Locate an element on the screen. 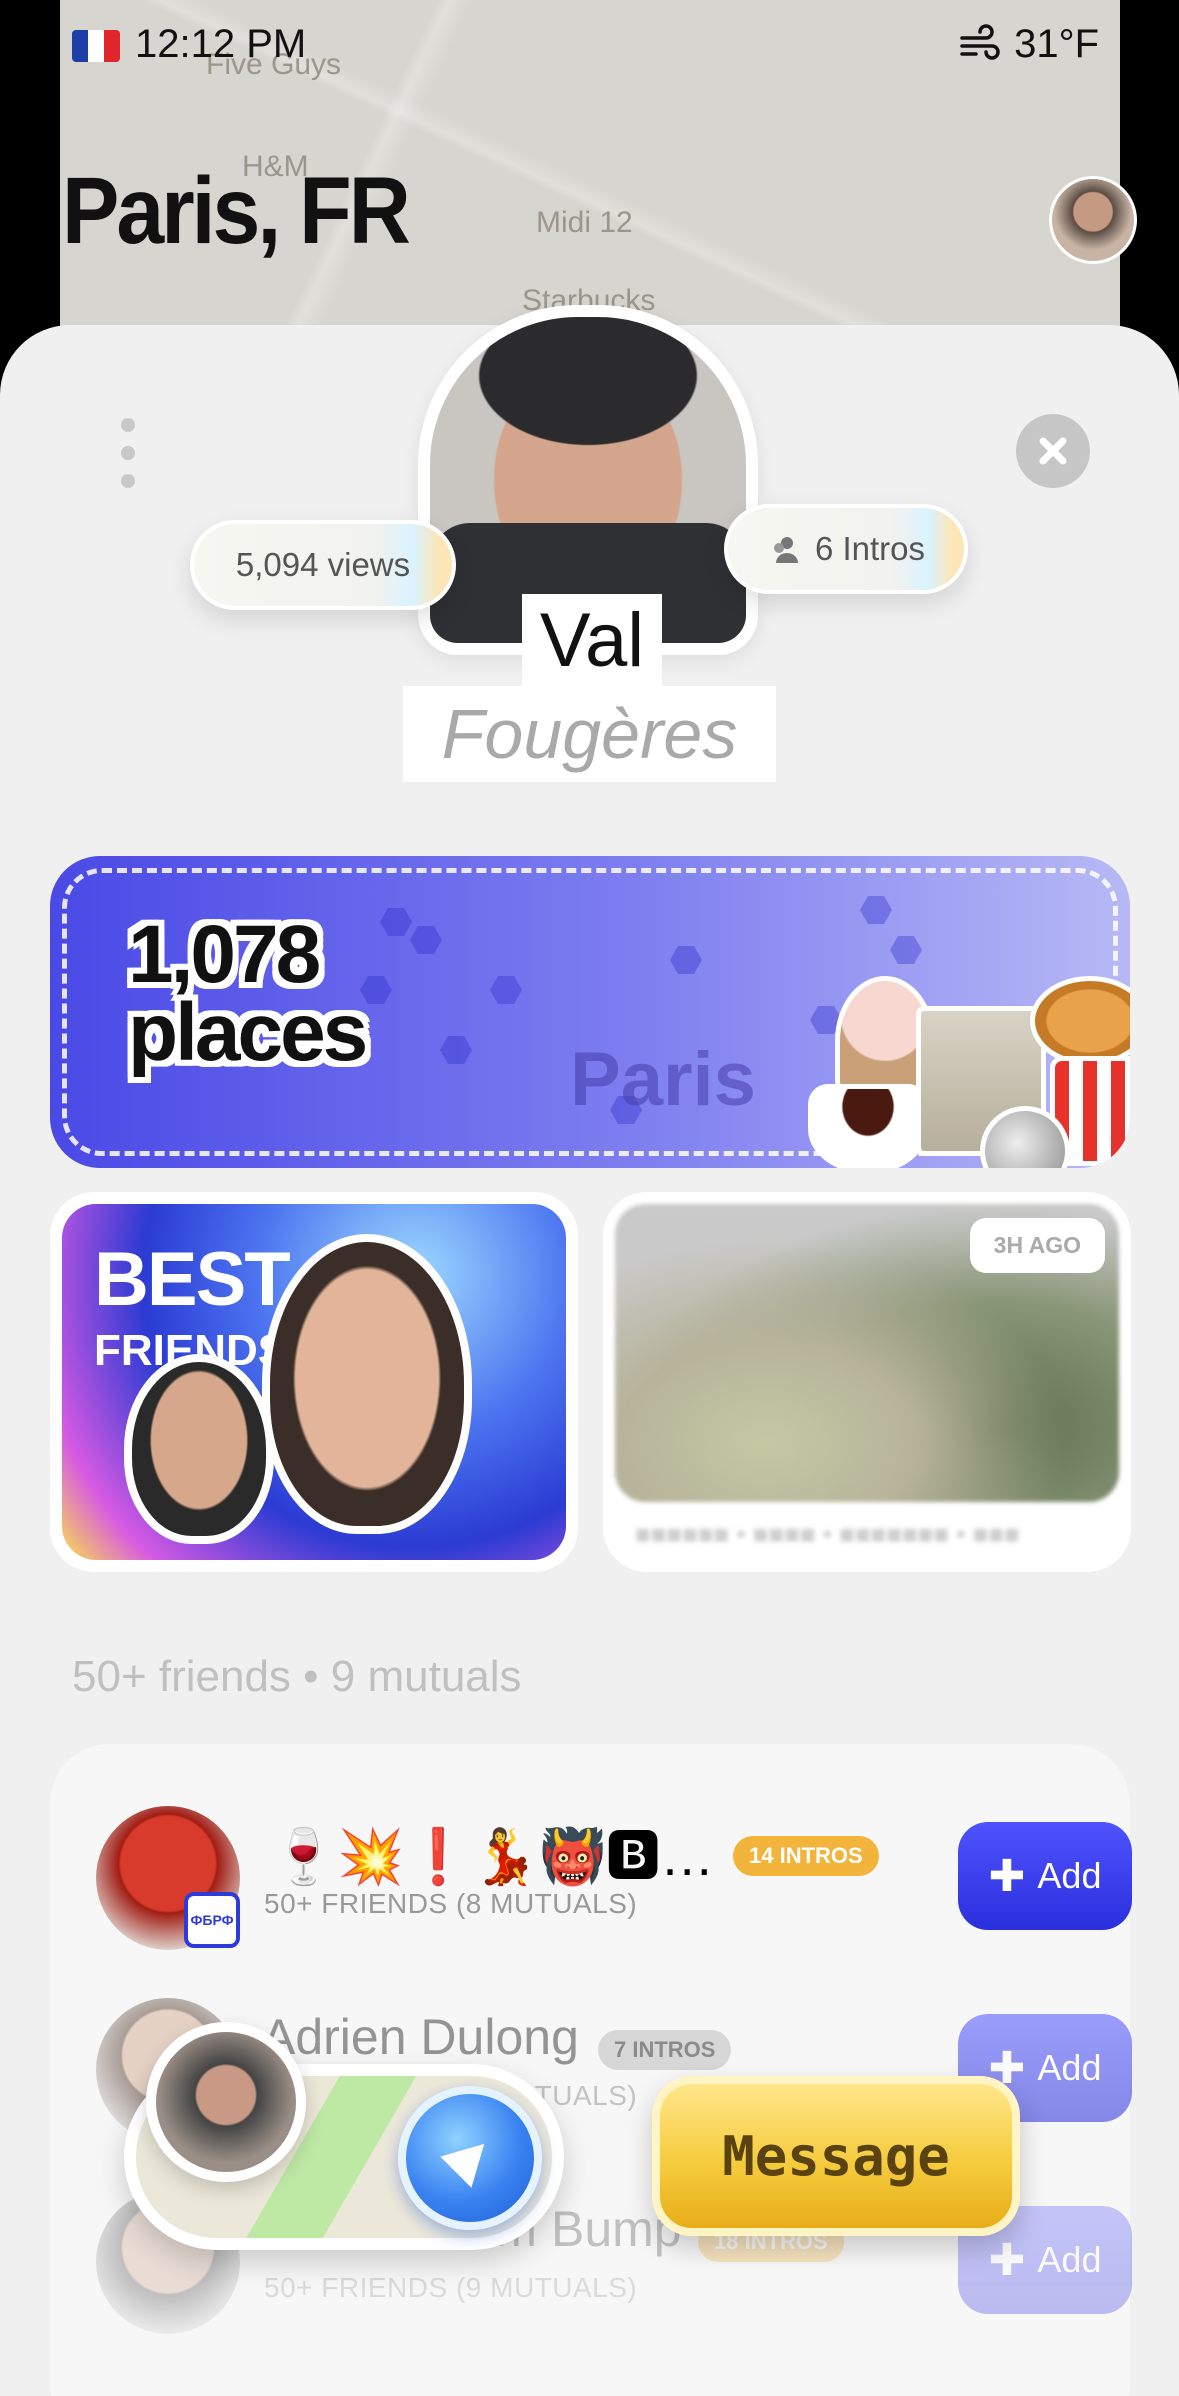  best-friends-title: BEST is located at coordinates (192, 1279).